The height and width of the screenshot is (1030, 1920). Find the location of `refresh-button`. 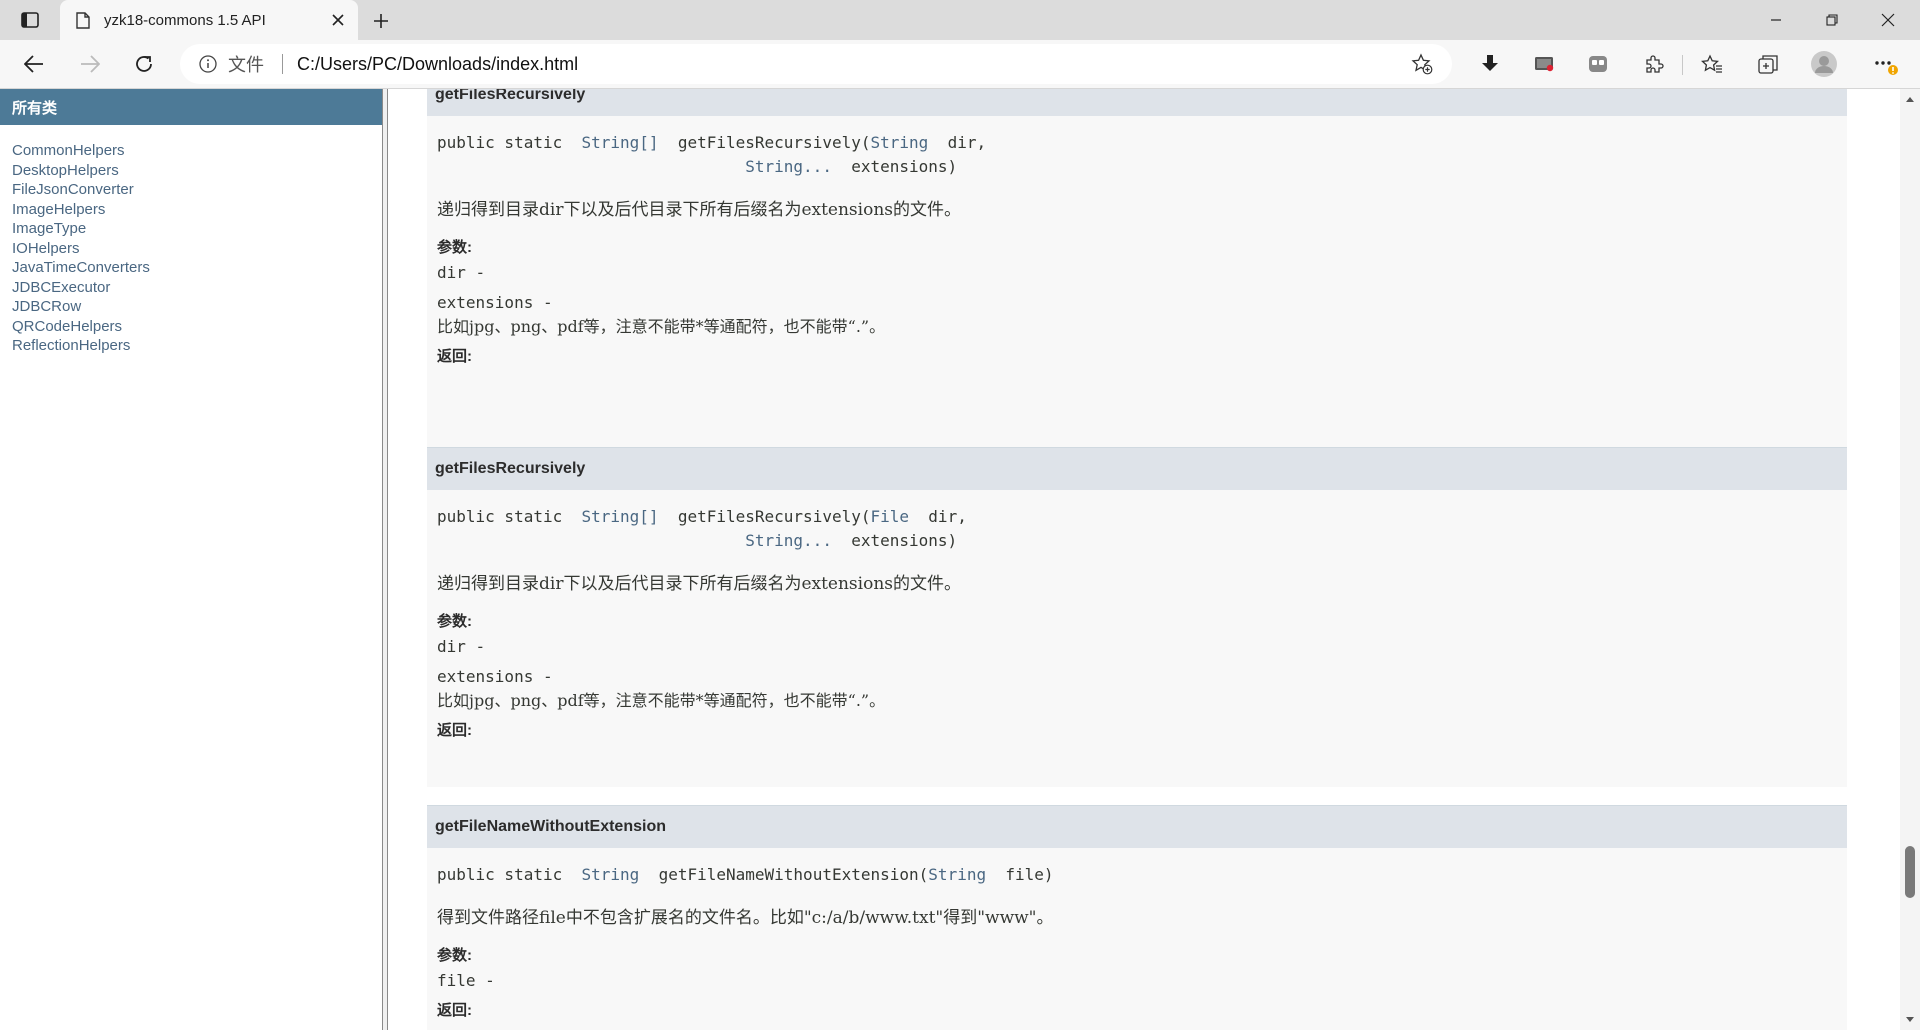

refresh-button is located at coordinates (144, 64).